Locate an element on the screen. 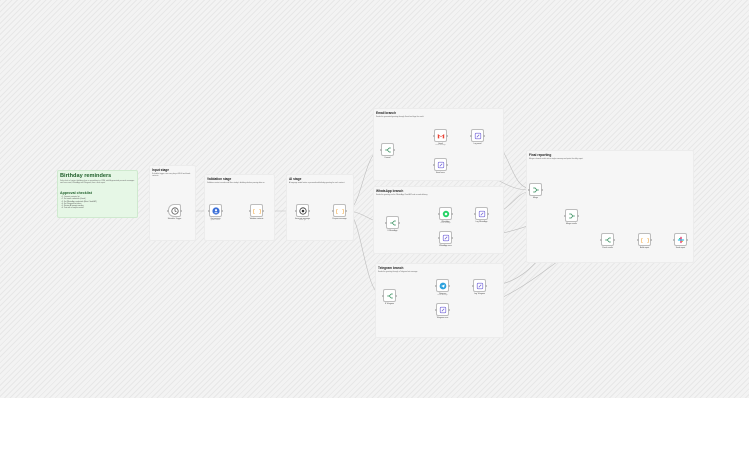 This screenshot has height=450, width=749. stage-title: Email branch is located at coordinates (386, 113).